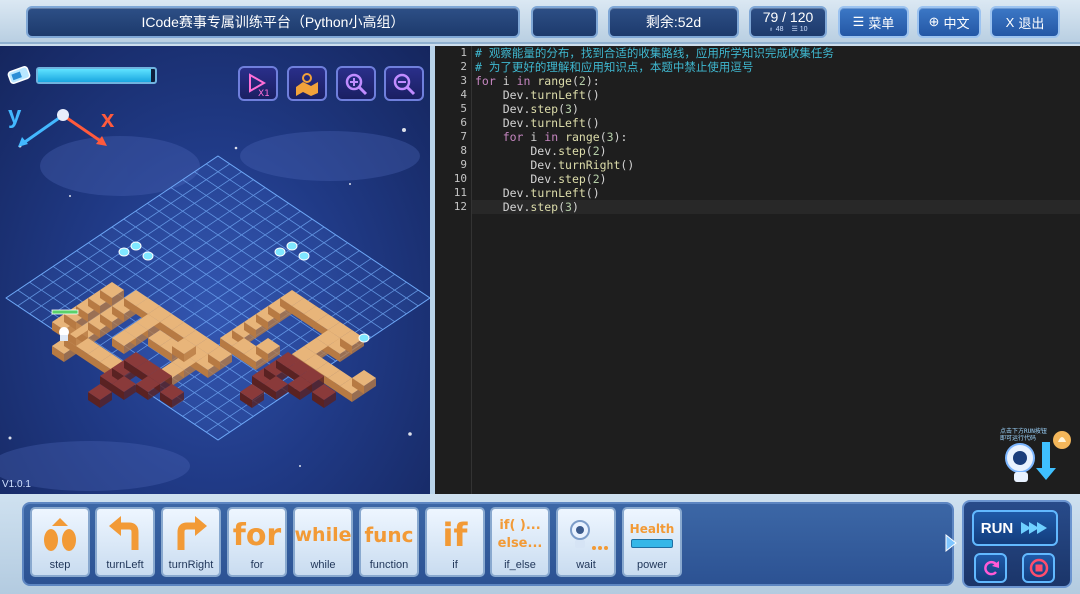 Image resolution: width=1080 pixels, height=594 pixels. What do you see at coordinates (463, 108) in the screenshot?
I see `line-number: 5` at bounding box center [463, 108].